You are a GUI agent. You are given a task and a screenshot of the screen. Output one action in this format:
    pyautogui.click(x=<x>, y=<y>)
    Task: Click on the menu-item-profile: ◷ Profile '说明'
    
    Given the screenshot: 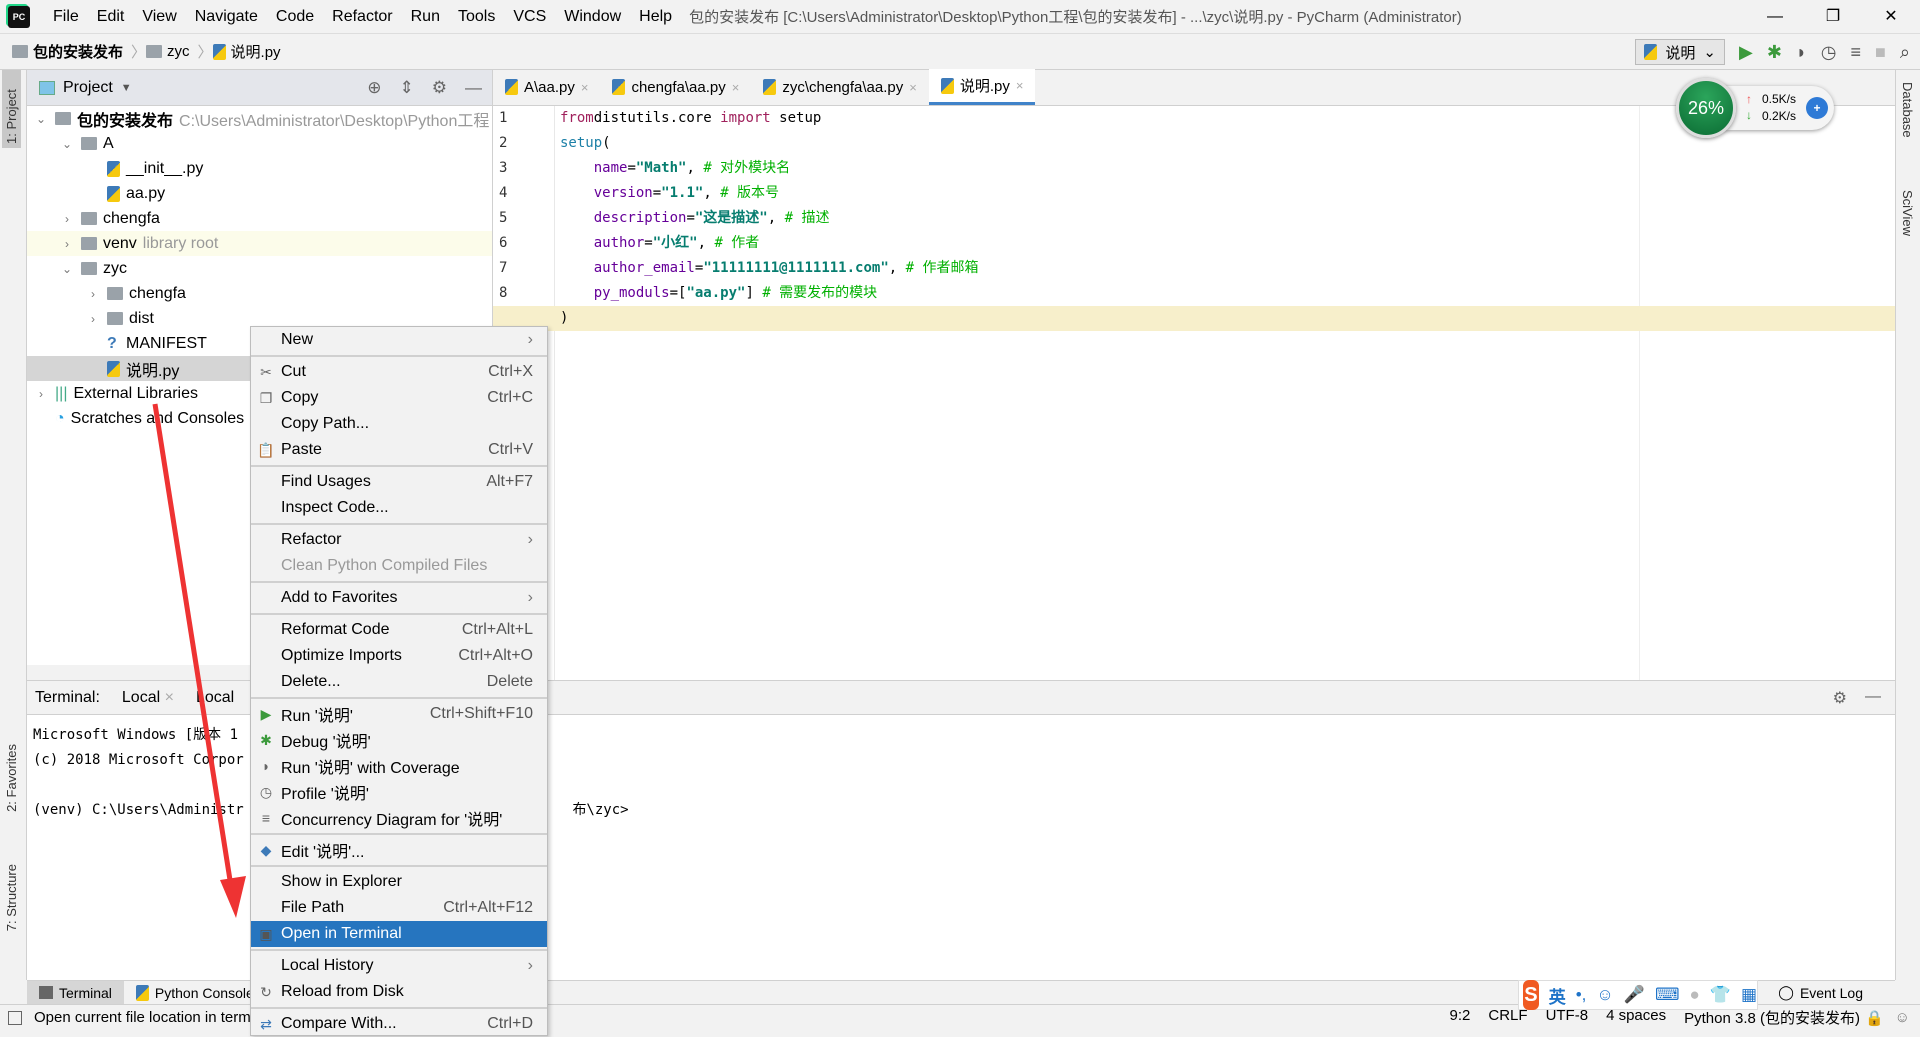 What is the action you would take?
    pyautogui.click(x=399, y=792)
    